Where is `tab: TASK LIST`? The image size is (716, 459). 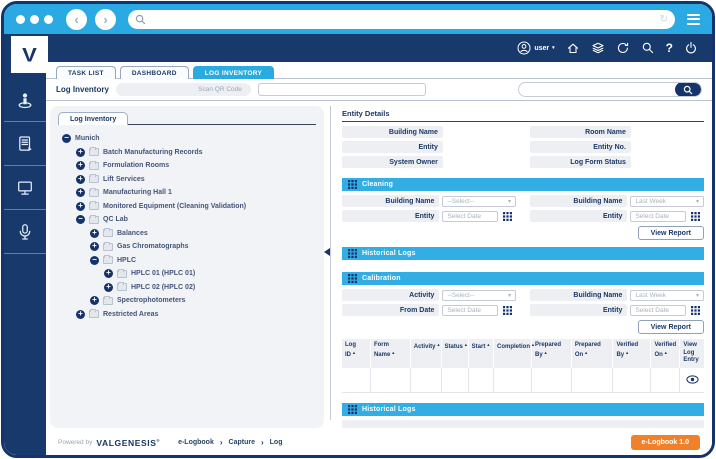 tab: TASK LIST is located at coordinates (86, 72).